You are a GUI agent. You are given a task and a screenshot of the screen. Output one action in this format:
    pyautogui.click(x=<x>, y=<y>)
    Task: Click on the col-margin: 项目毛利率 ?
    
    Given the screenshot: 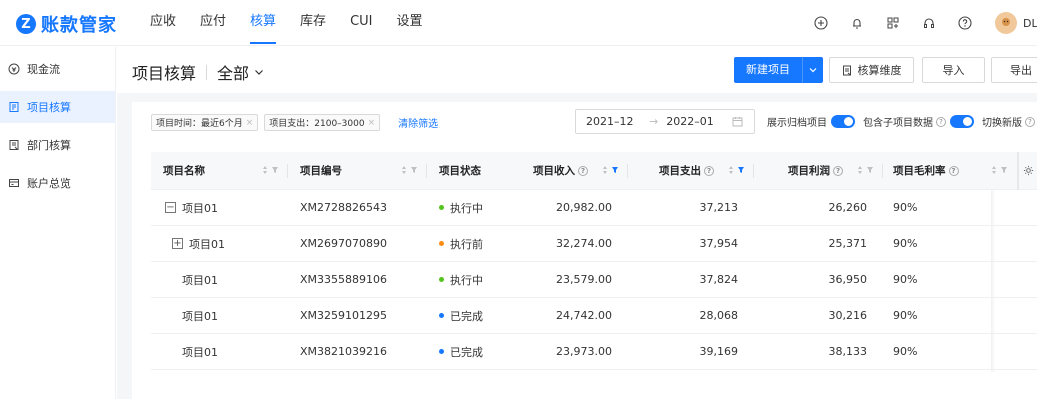 What is the action you would take?
    pyautogui.click(x=950, y=171)
    